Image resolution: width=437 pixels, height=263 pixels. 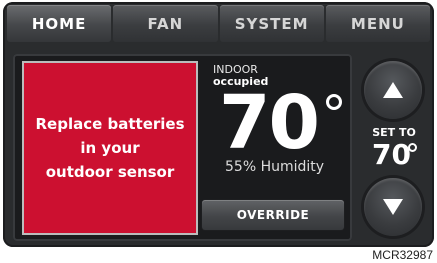 I want to click on triangle-up-icon, so click(x=393, y=90).